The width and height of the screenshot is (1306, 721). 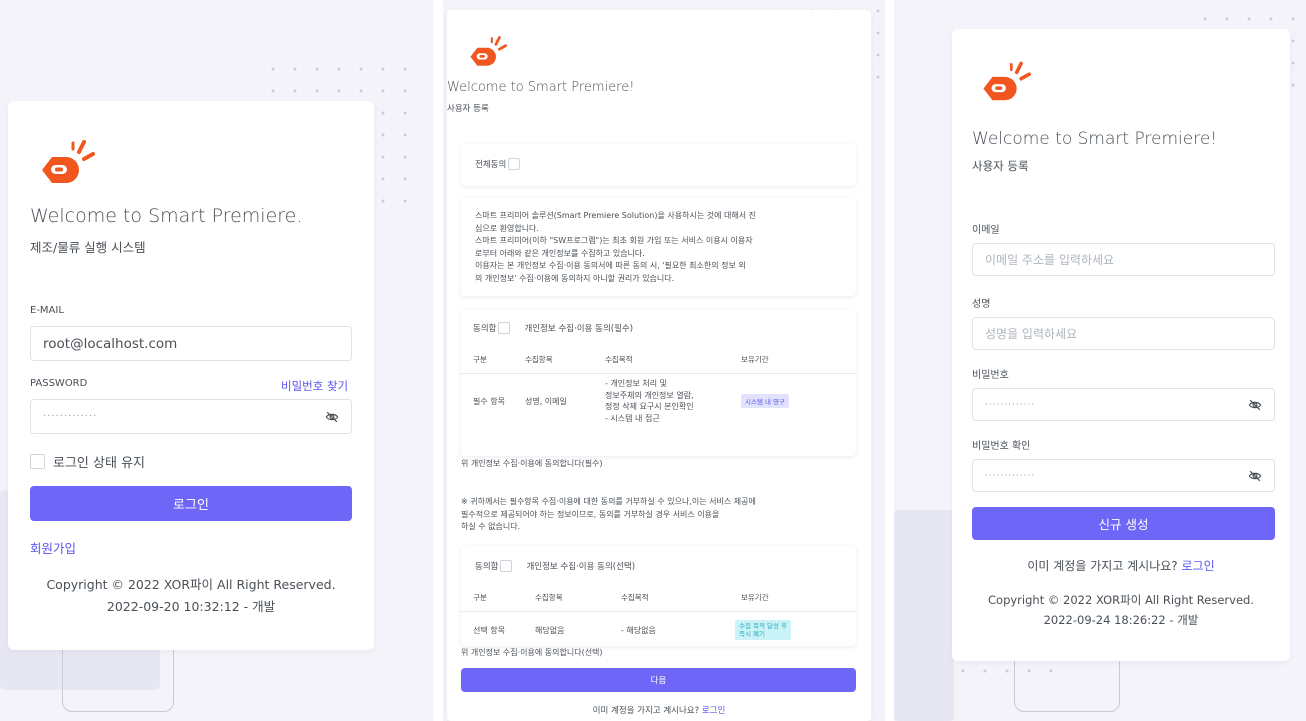 I want to click on signup-link: 회원가입, so click(x=53, y=547).